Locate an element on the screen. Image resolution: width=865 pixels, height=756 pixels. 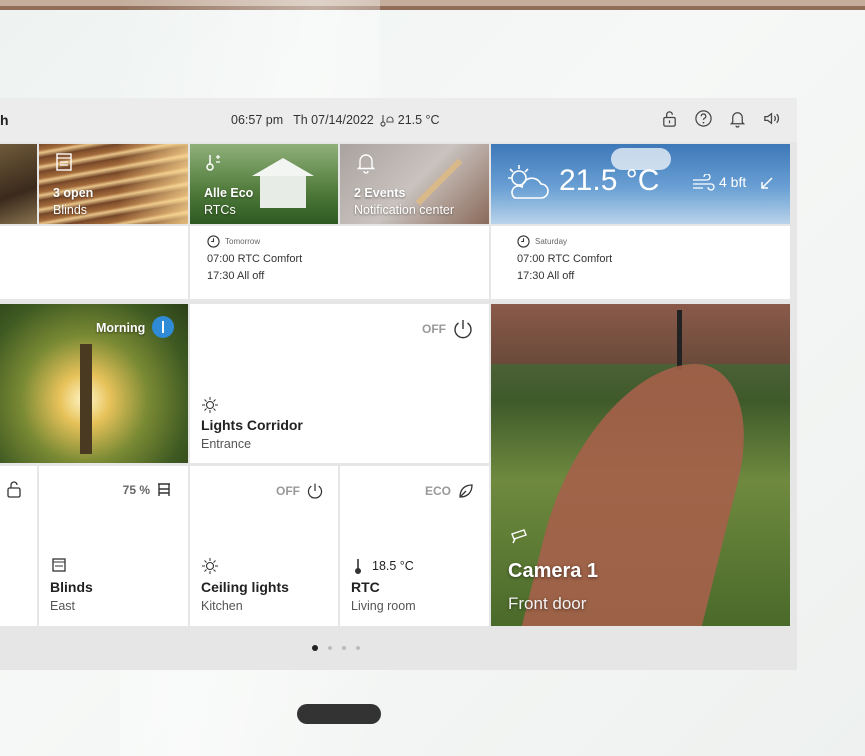
tile-blinds-east: 75 % Blinds East is located at coordinates (113, 546).